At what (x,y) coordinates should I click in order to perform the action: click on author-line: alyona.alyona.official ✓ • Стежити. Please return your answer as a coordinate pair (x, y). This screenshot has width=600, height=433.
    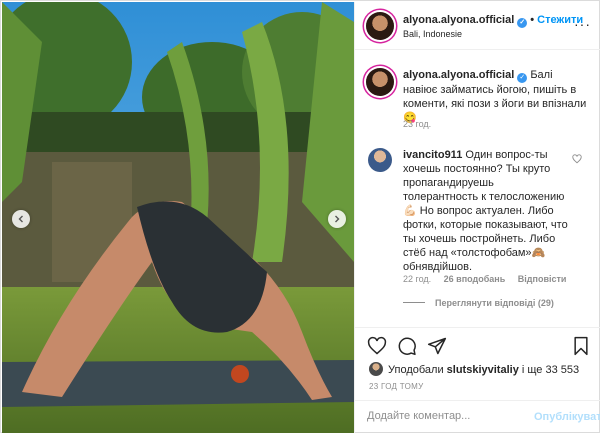
    Looking at the image, I should click on (493, 21).